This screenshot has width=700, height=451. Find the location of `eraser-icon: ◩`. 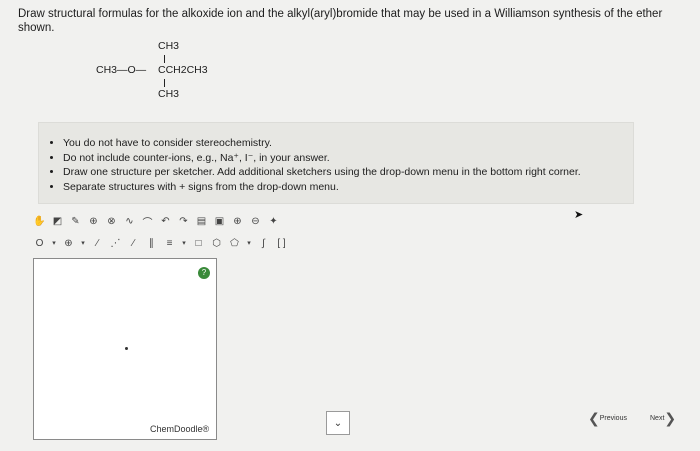

eraser-icon: ◩ is located at coordinates (57, 221).